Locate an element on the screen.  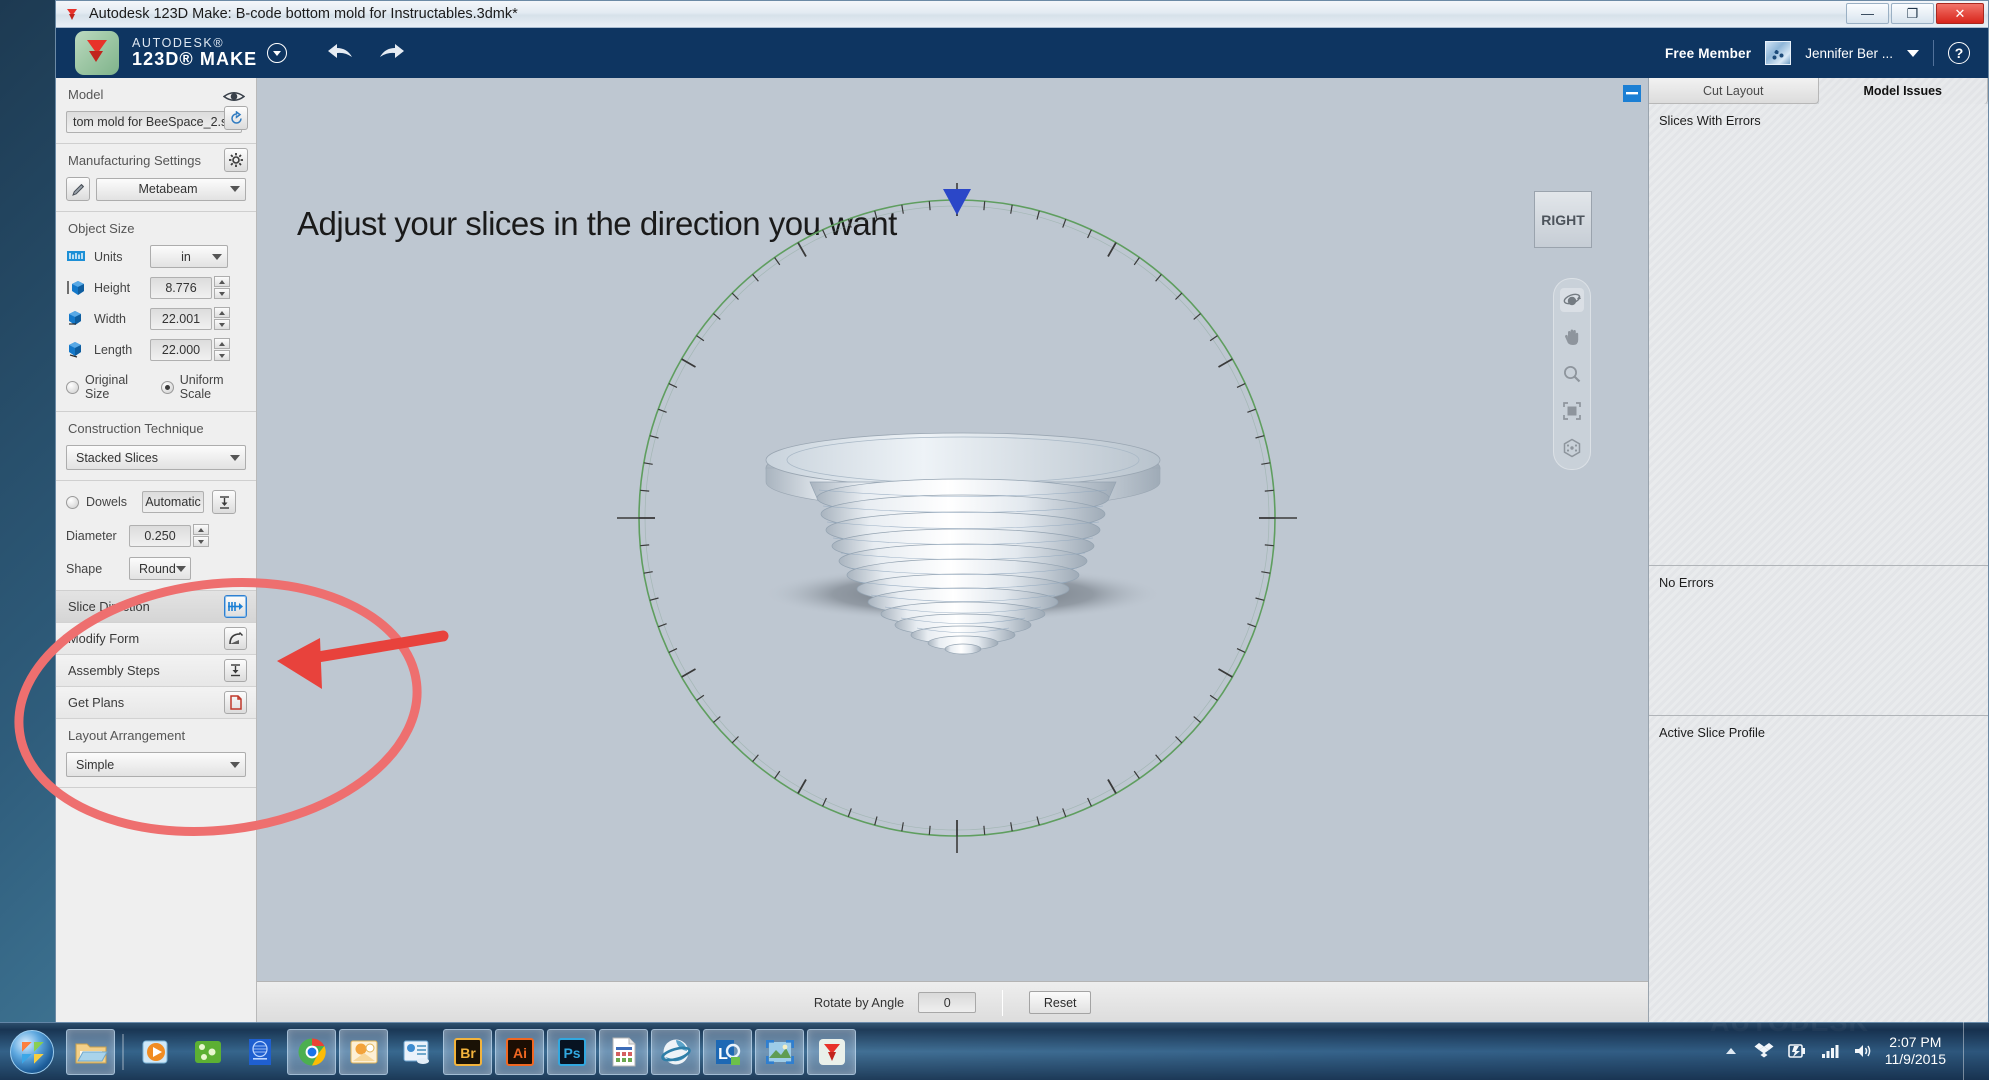
shape-select: Round is located at coordinates (160, 568).